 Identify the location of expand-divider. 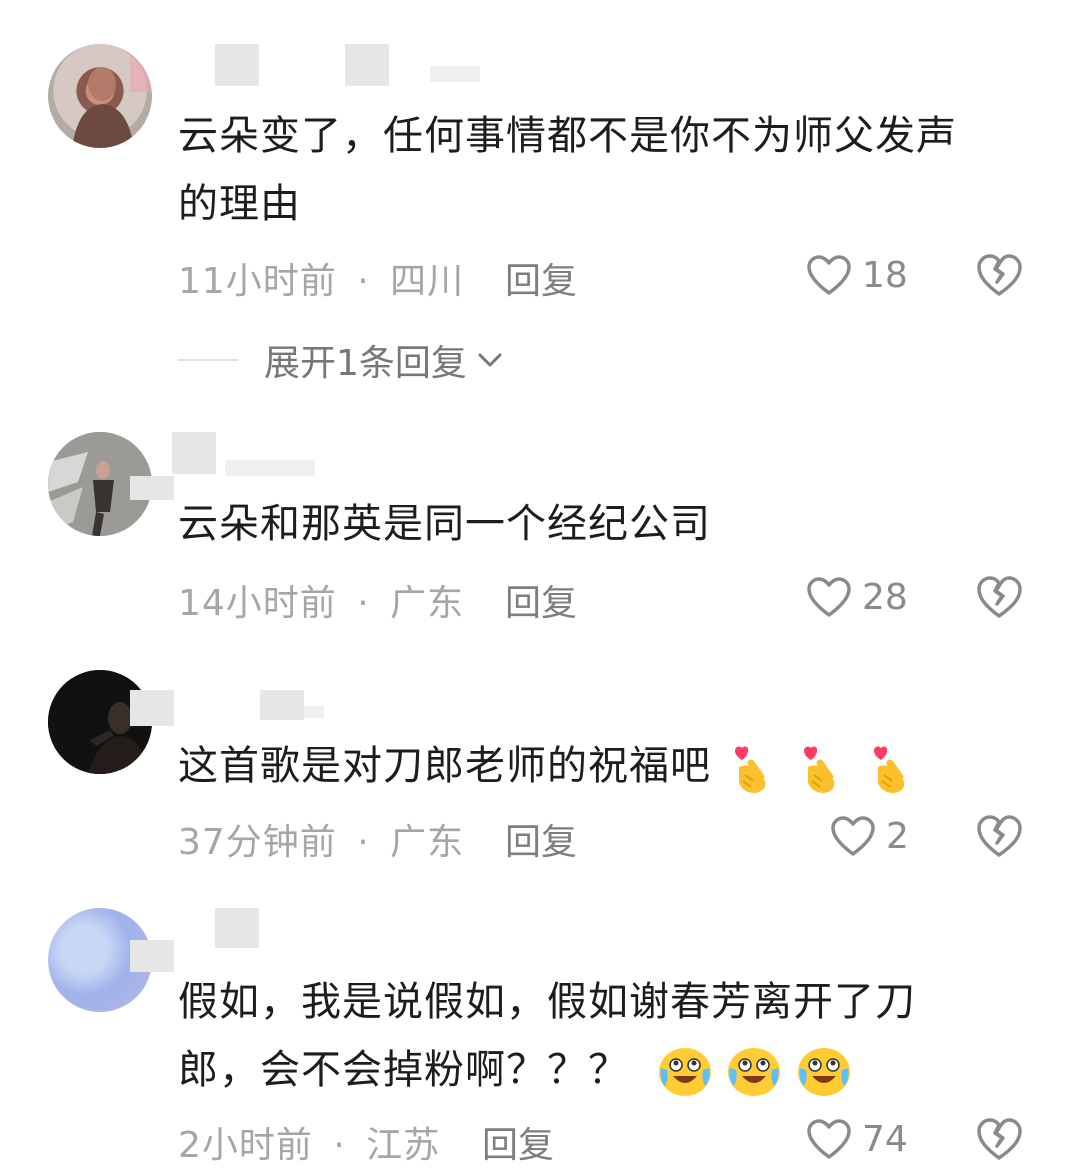
(208, 360).